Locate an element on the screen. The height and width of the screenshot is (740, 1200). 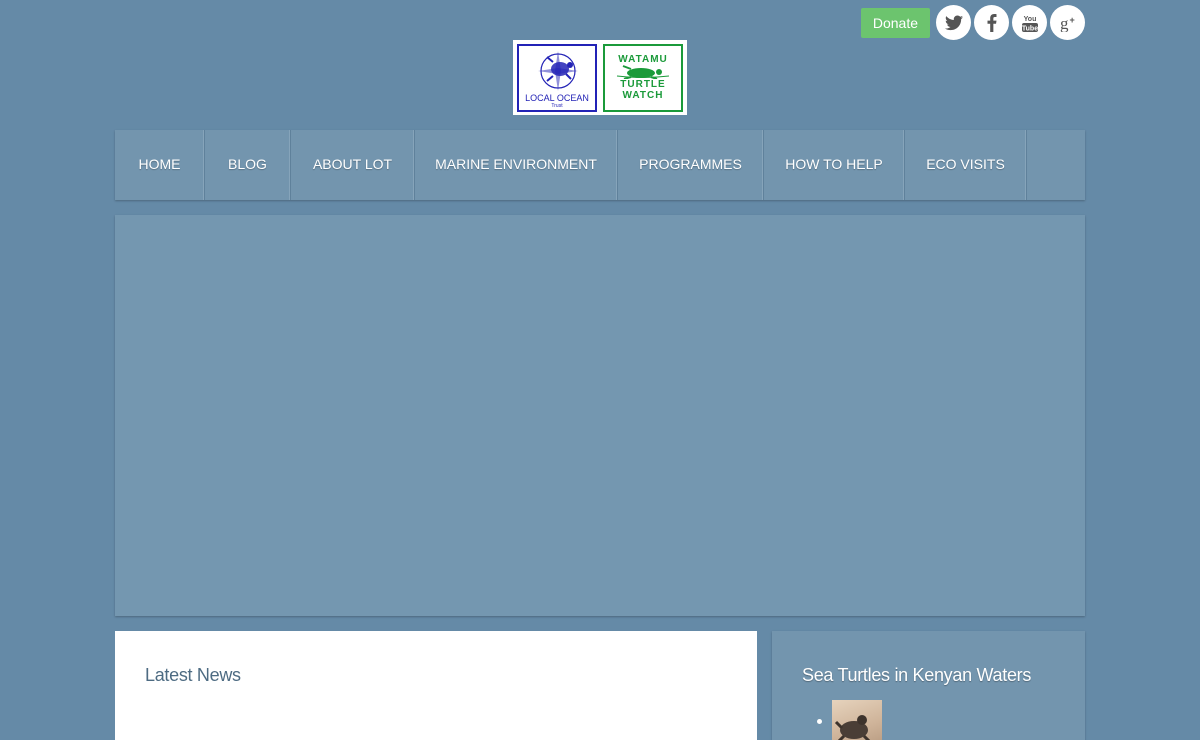
watamu-text: WATAMU is located at coordinates (643, 59).